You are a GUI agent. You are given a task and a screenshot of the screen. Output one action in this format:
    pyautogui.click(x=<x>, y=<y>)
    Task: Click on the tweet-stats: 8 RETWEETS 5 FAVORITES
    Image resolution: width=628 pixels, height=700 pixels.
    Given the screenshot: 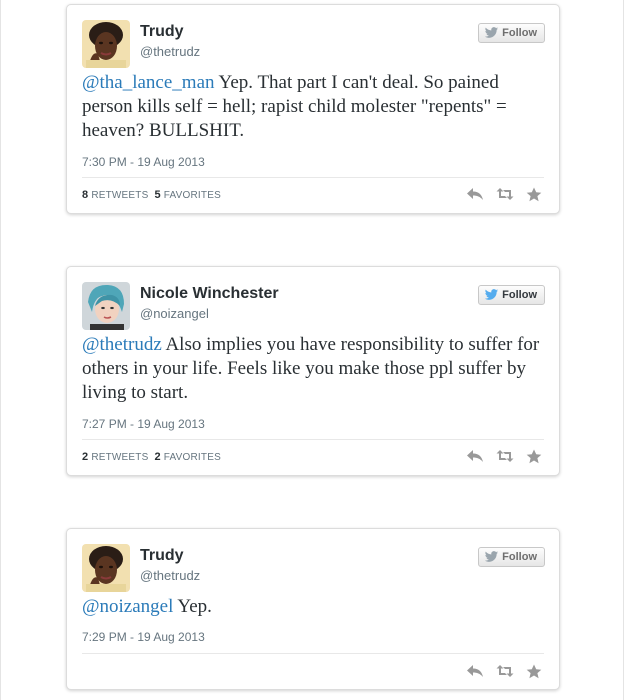 What is the action you would take?
    pyautogui.click(x=151, y=195)
    